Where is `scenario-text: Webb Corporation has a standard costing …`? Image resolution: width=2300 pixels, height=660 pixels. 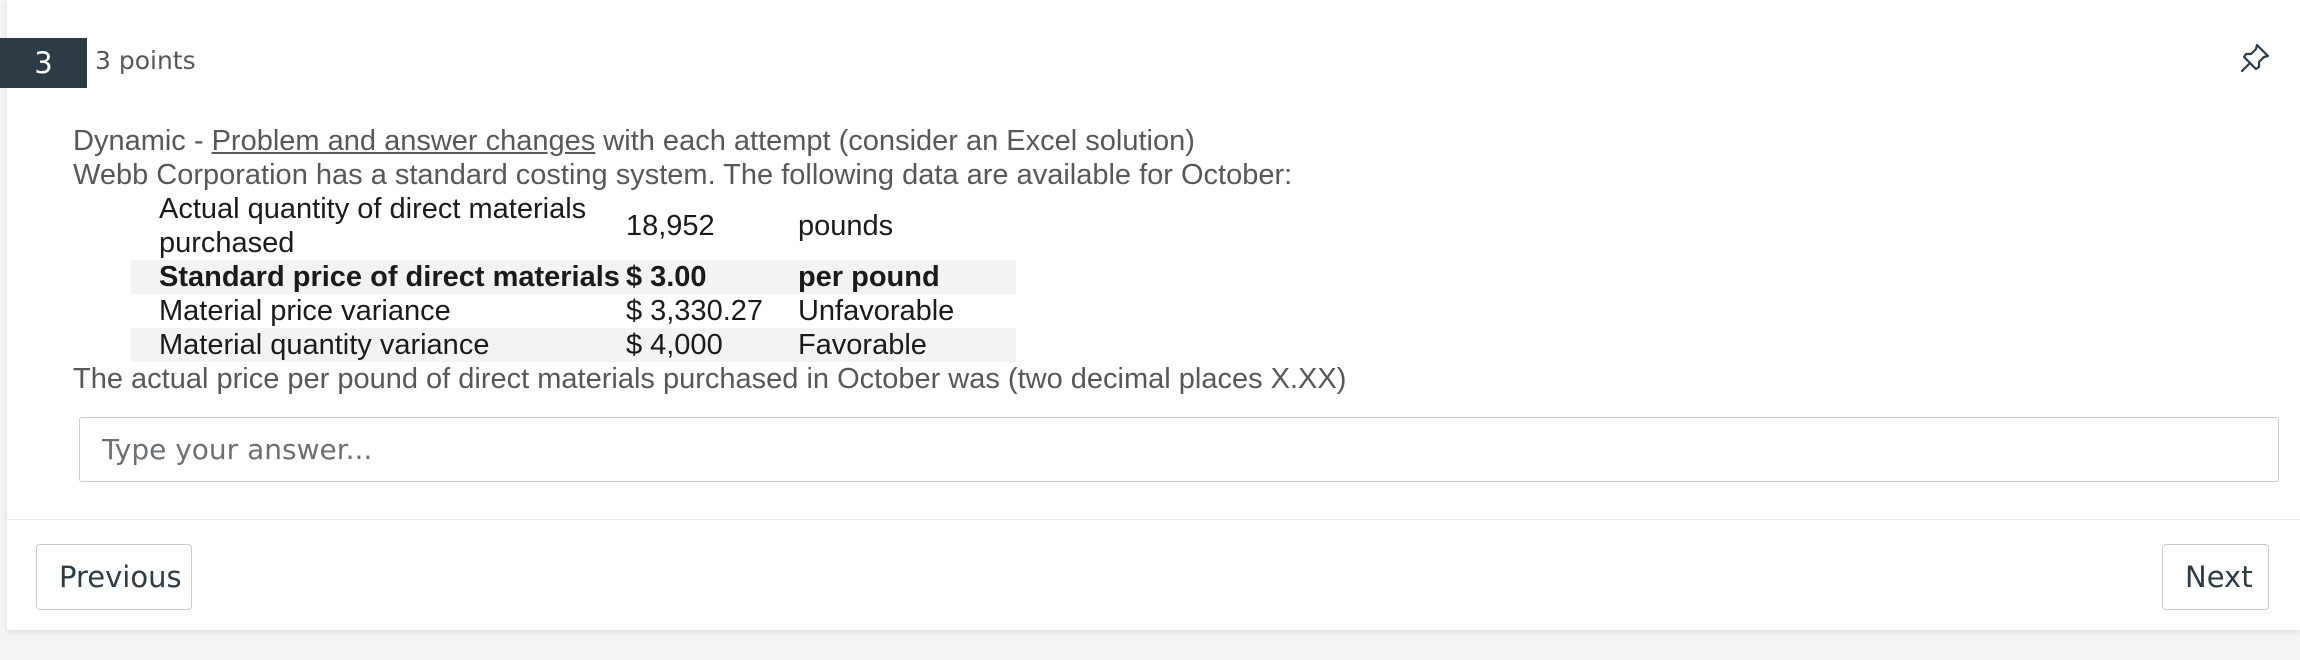 scenario-text: Webb Corporation has a standard costing … is located at coordinates (683, 175).